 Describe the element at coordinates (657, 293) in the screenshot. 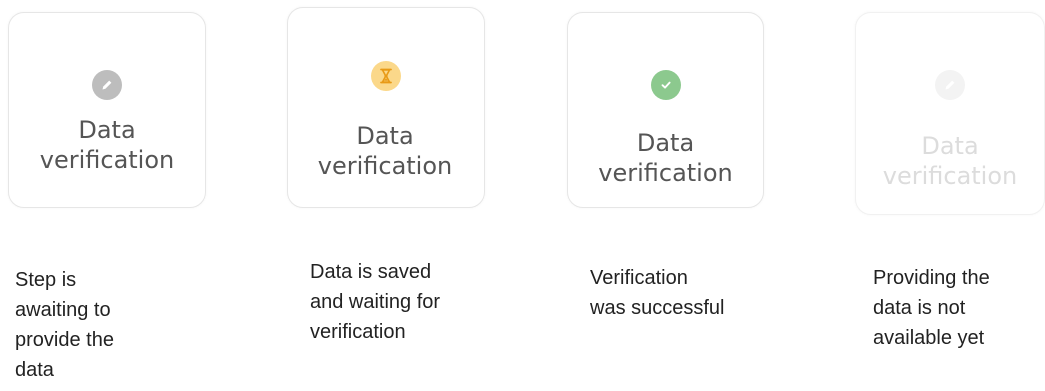

I see `step-caption-success: Verification was successful` at that location.